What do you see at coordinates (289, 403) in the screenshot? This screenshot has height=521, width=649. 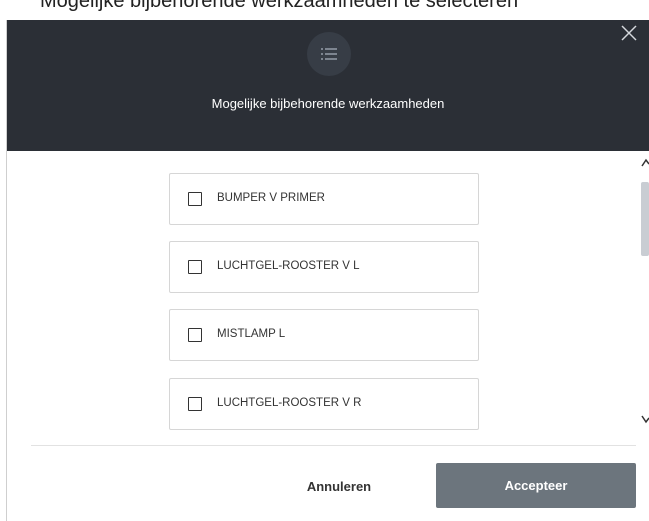 I see `option-label: LUCHTGEL-ROOSTER V R` at bounding box center [289, 403].